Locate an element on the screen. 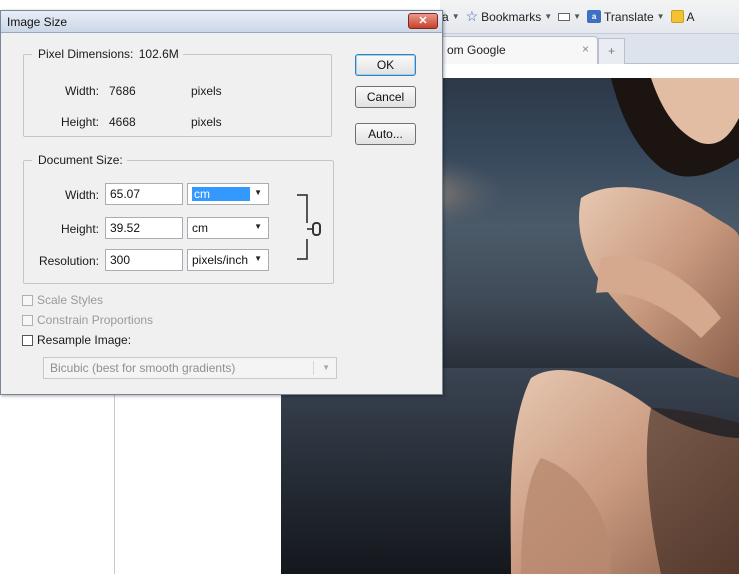 The height and width of the screenshot is (574, 739). scale-styles-checkbox is located at coordinates (27, 300).